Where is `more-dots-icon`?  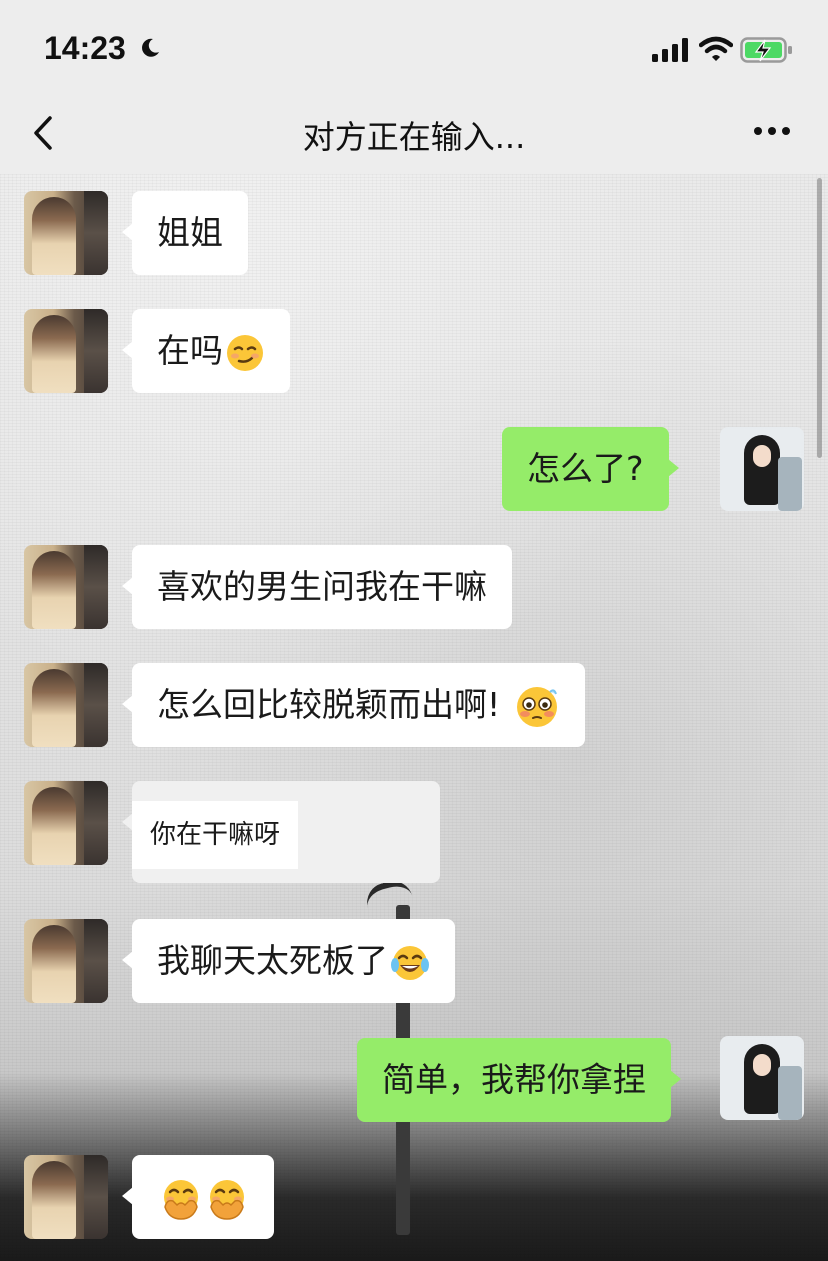 more-dots-icon is located at coordinates (772, 131).